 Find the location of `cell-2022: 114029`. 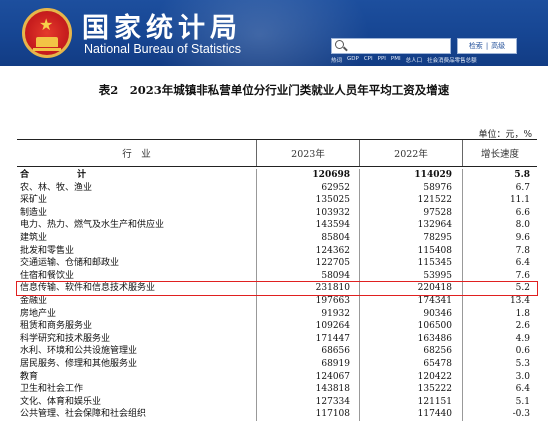

cell-2022: 114029 is located at coordinates (411, 175).